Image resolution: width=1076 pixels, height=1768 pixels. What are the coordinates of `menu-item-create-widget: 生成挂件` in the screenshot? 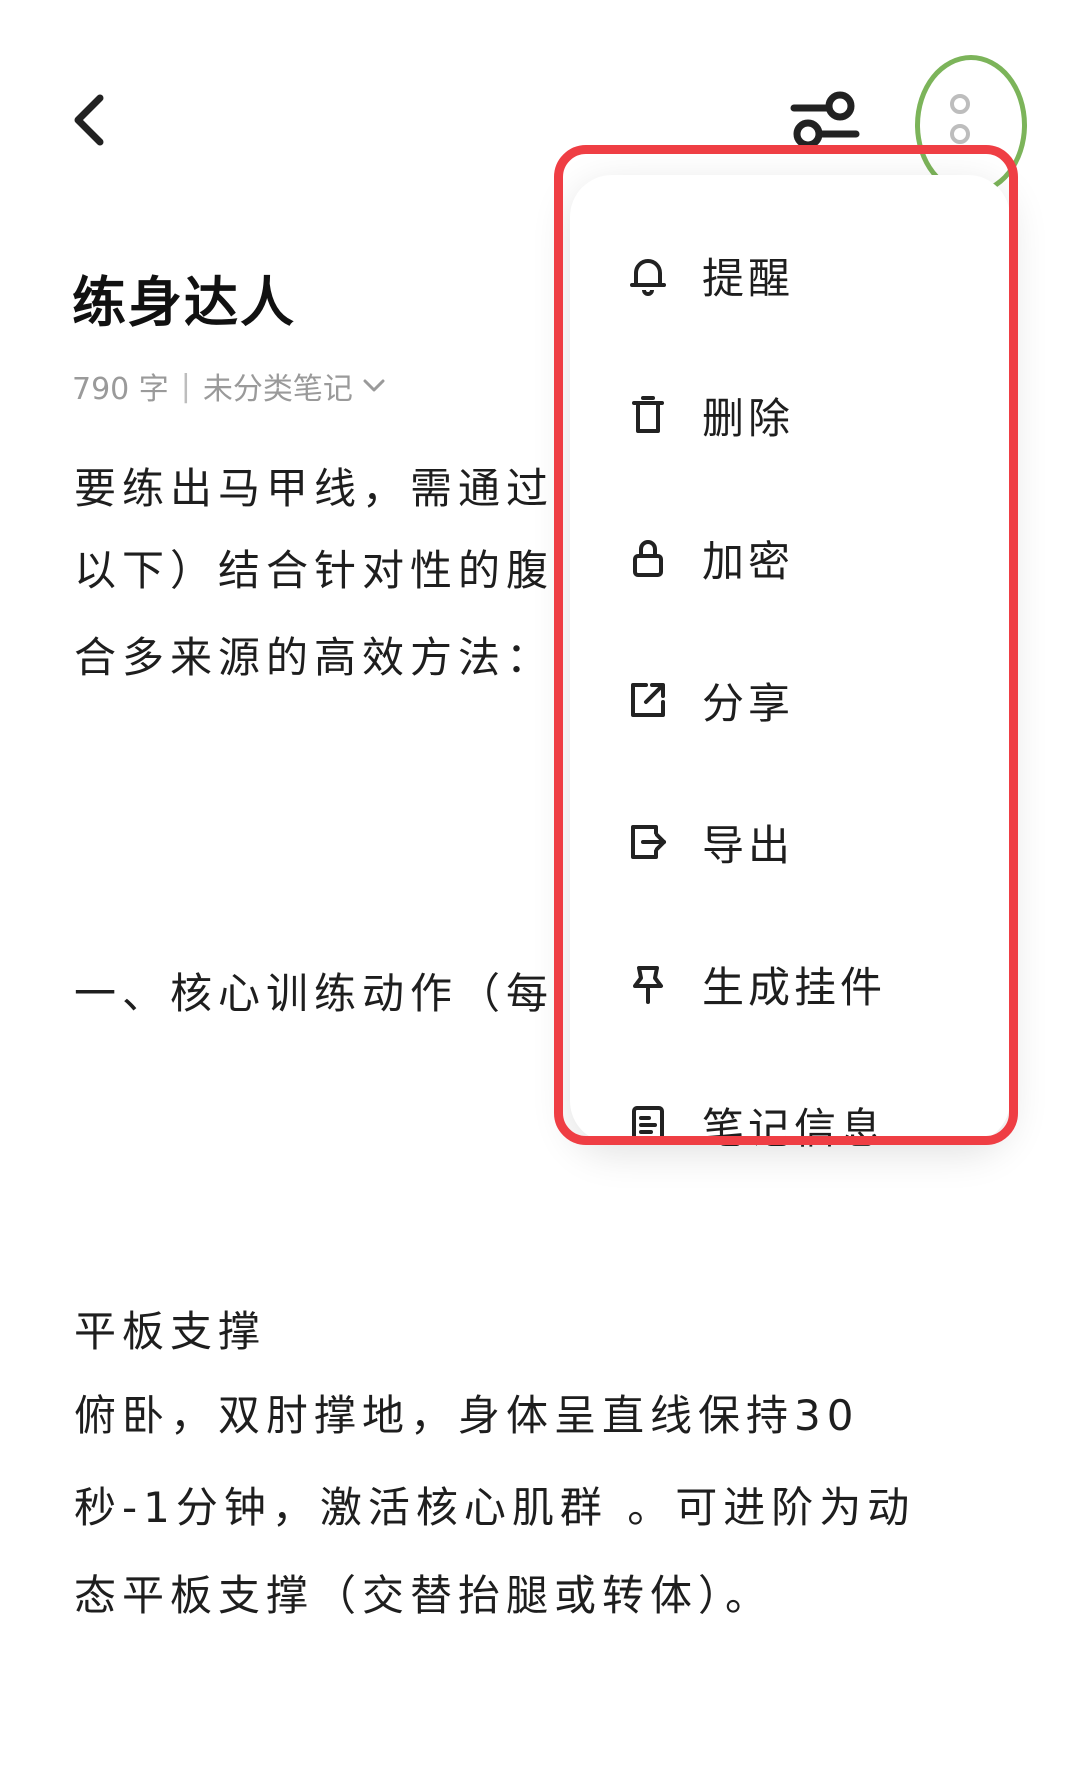 It's located at (790, 984).